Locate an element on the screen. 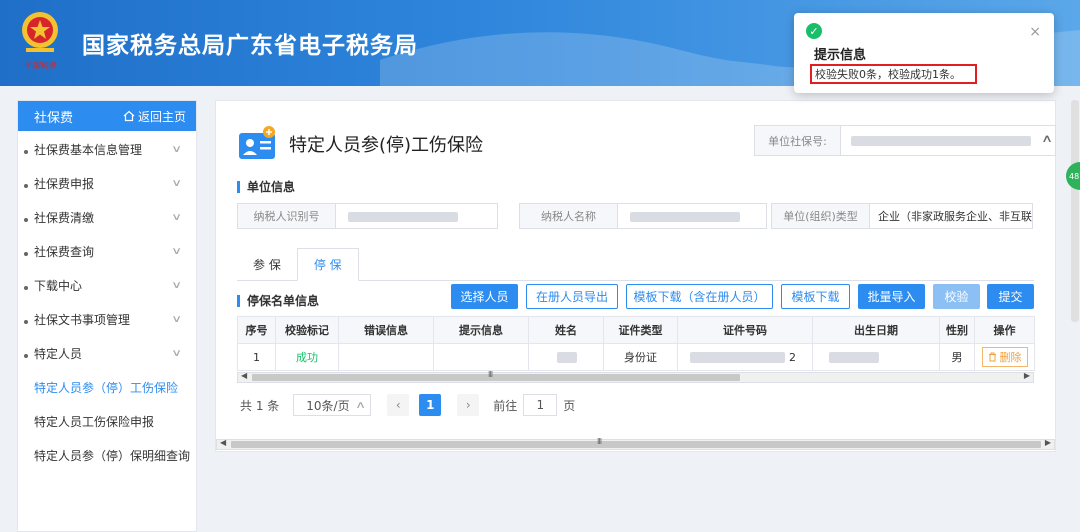  template-download-button: 模板下载 is located at coordinates (815, 296).